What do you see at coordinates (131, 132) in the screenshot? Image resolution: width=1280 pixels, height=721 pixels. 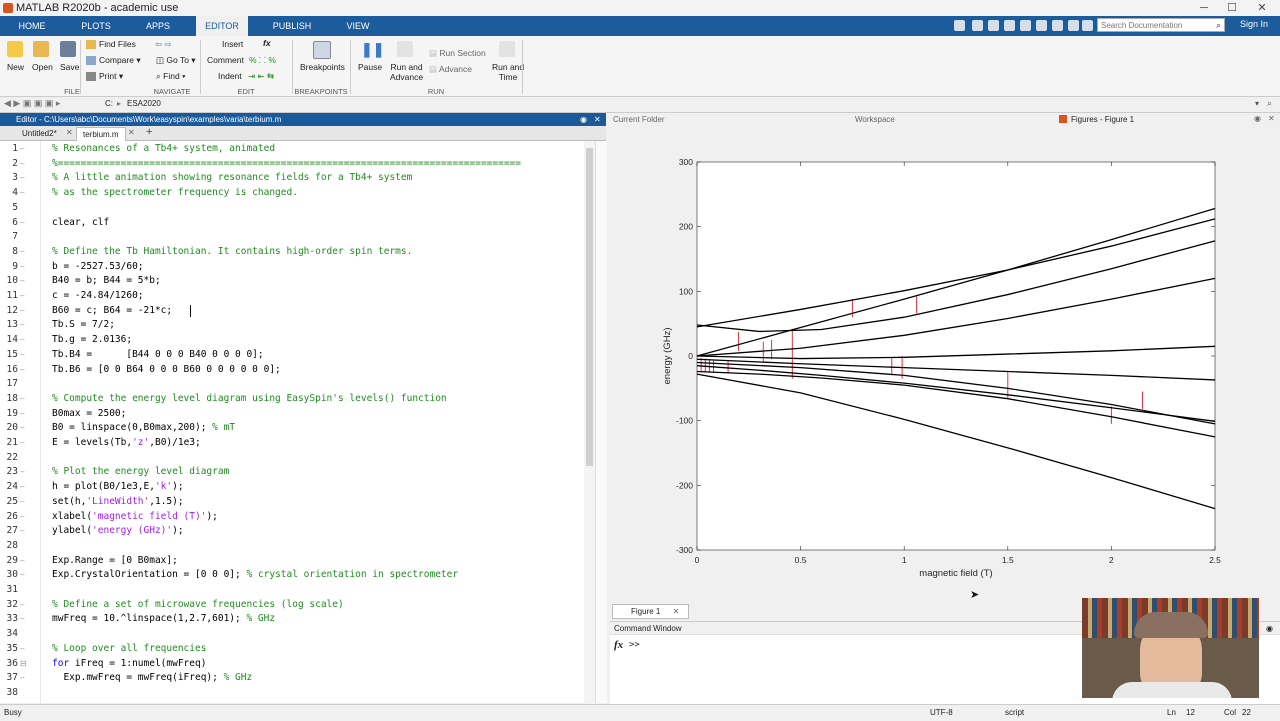 I see `close-tab-icon: ✕` at bounding box center [131, 132].